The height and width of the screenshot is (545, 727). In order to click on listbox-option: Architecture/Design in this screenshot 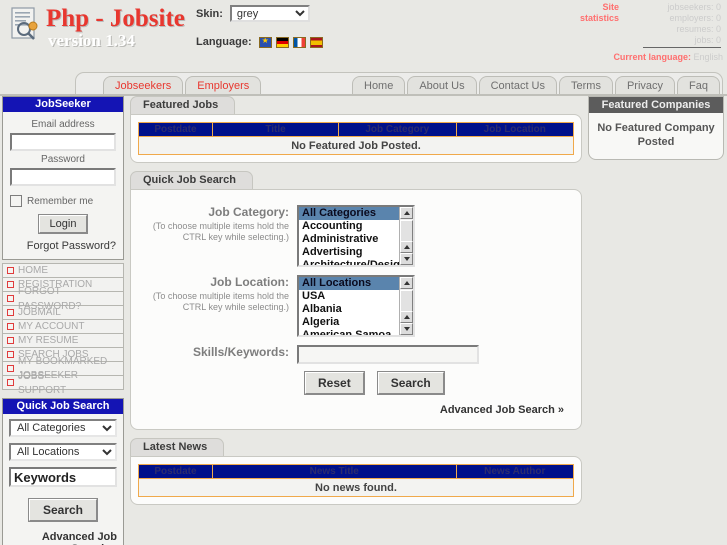, I will do `click(349, 262)`.